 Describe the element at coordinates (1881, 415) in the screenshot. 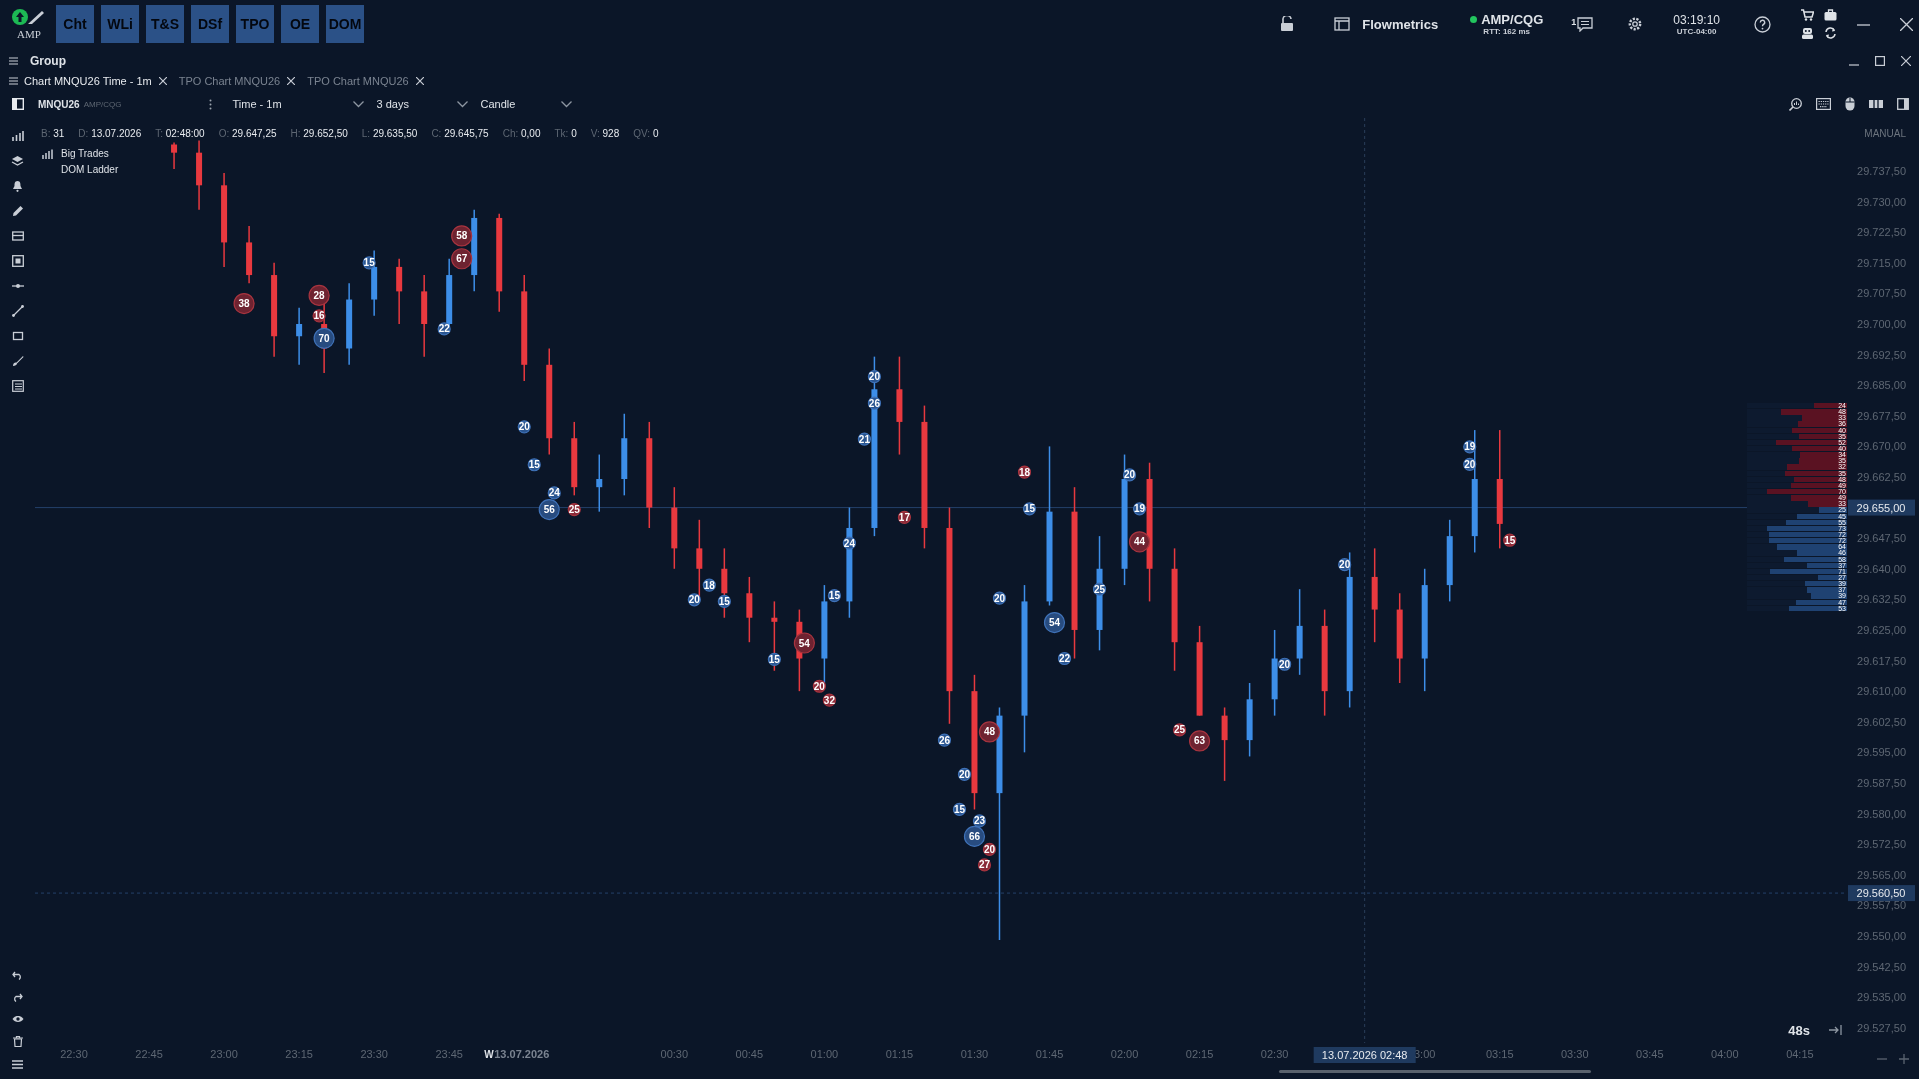

I see `price-axis-label: 29.677,50` at that location.